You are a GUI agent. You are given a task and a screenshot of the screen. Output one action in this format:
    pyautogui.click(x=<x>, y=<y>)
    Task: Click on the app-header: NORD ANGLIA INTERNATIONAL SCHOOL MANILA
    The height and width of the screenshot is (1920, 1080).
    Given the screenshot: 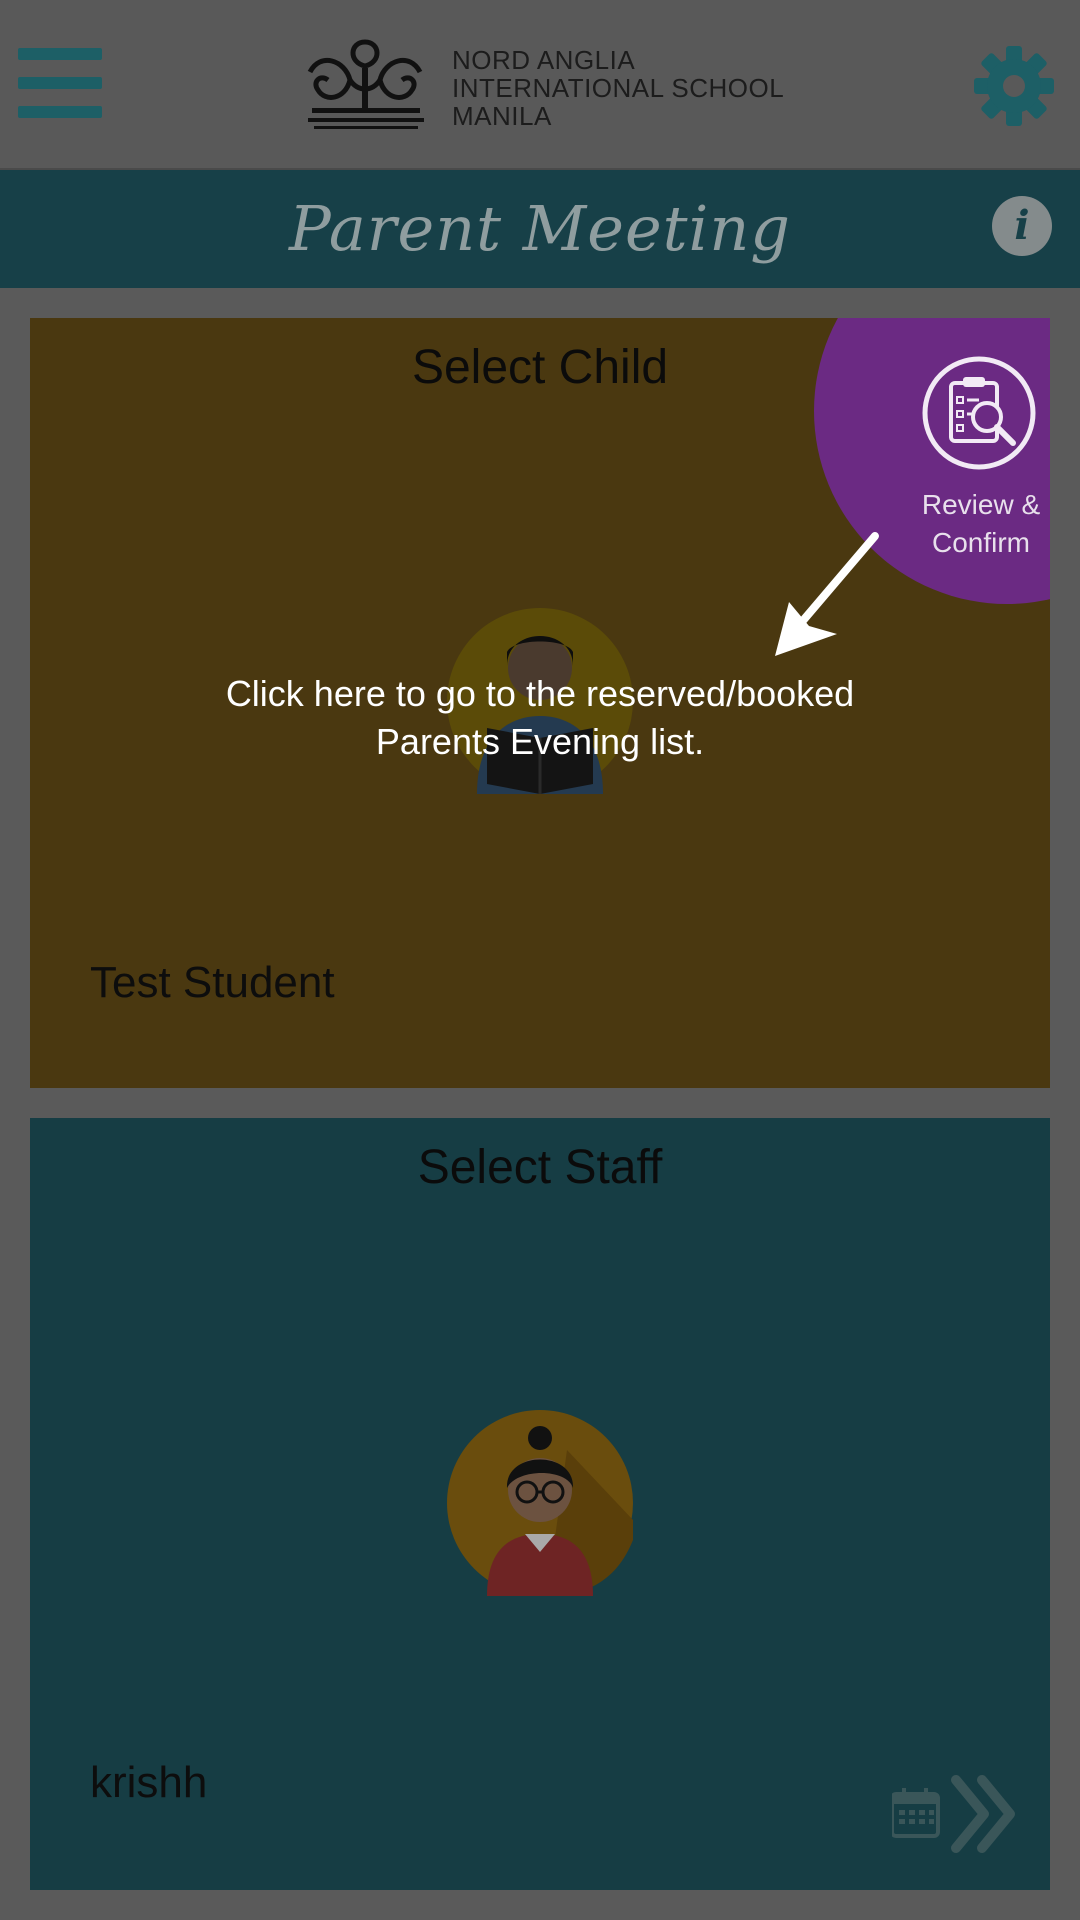 What is the action you would take?
    pyautogui.click(x=540, y=85)
    